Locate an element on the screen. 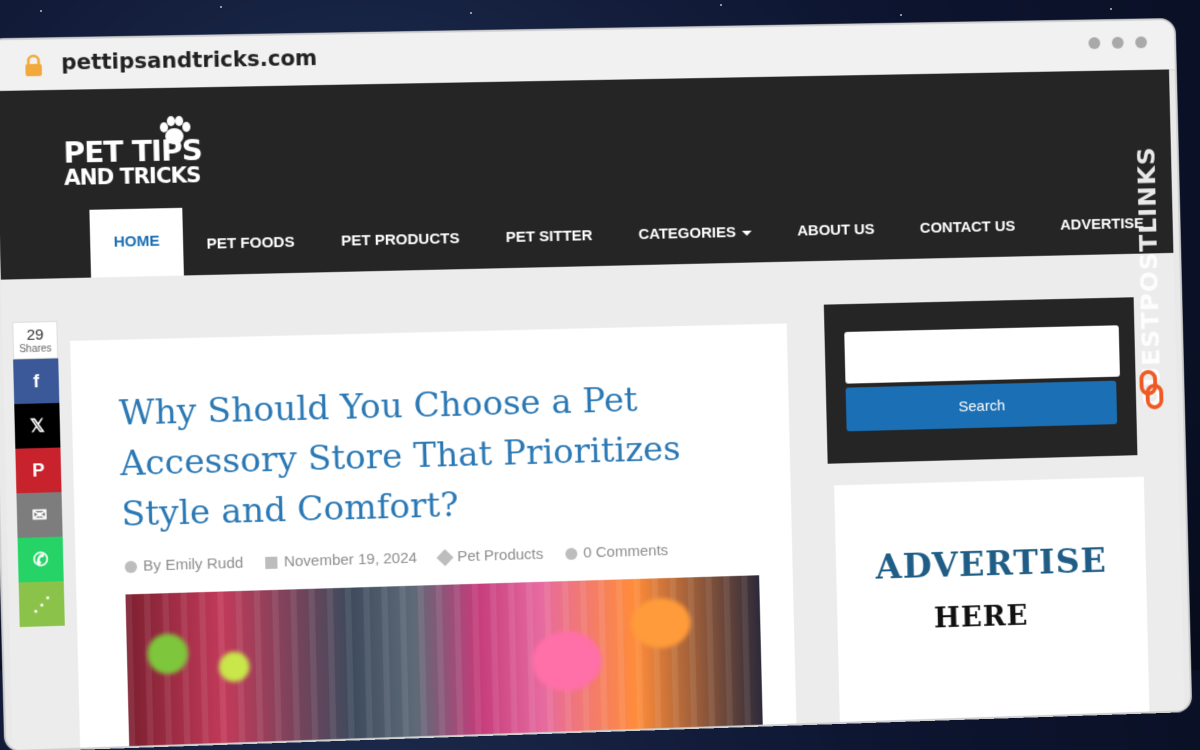 This screenshot has height=750, width=1200. facebook-icon: f is located at coordinates (36, 380).